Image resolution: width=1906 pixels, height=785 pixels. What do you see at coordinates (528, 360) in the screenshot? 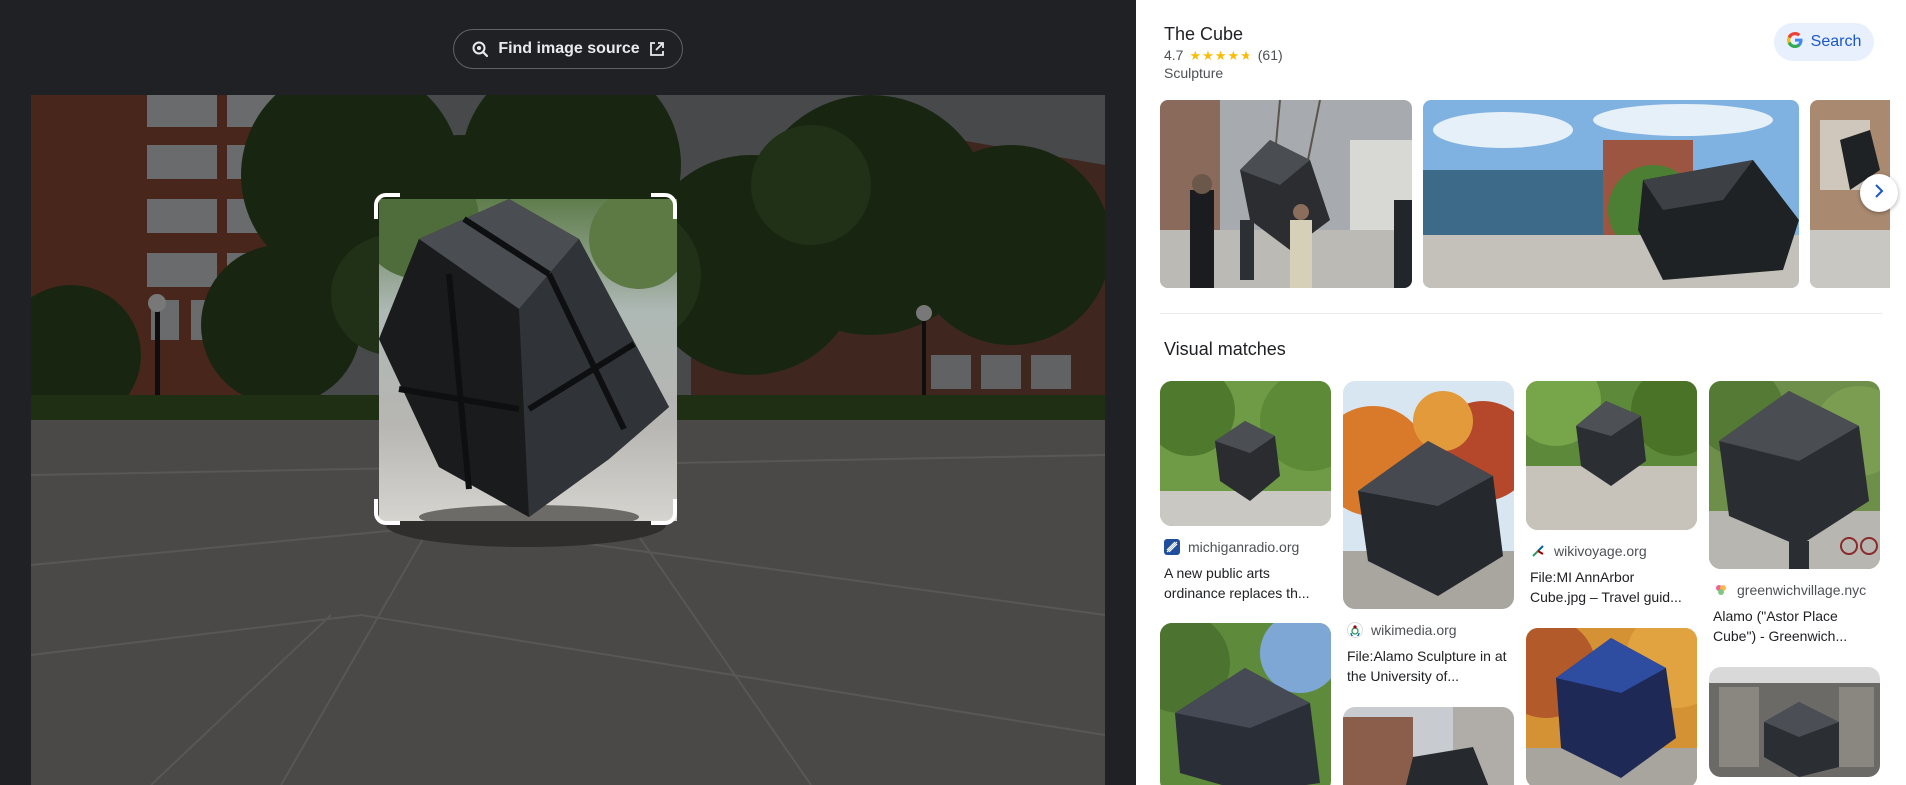
I see `selected-crop-region` at bounding box center [528, 360].